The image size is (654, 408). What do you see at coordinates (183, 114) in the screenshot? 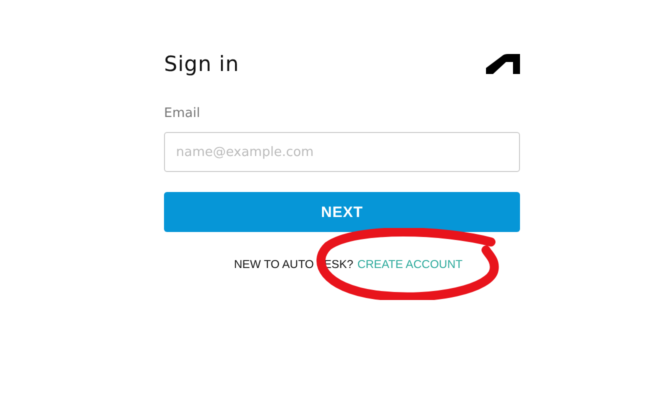
I see `email-label: Email` at bounding box center [183, 114].